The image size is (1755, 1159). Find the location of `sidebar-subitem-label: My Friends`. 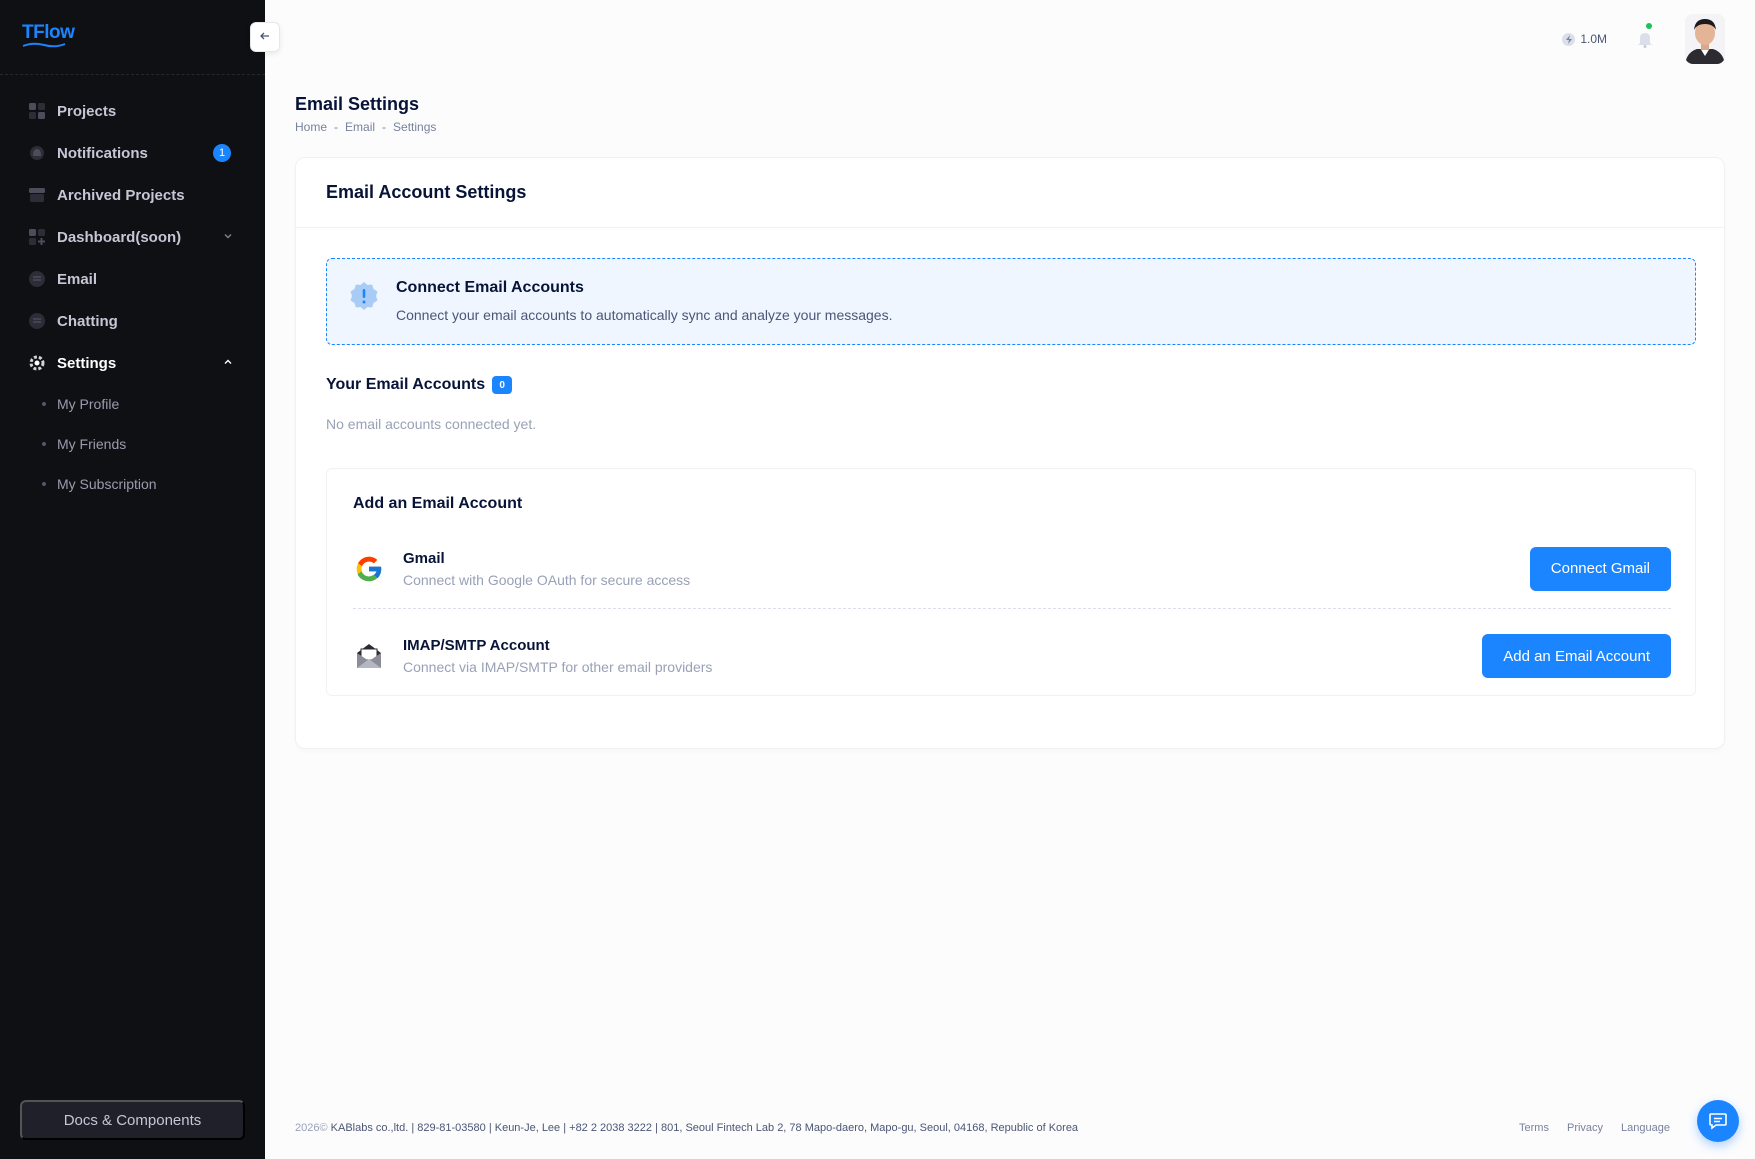

sidebar-subitem-label: My Friends is located at coordinates (92, 444).